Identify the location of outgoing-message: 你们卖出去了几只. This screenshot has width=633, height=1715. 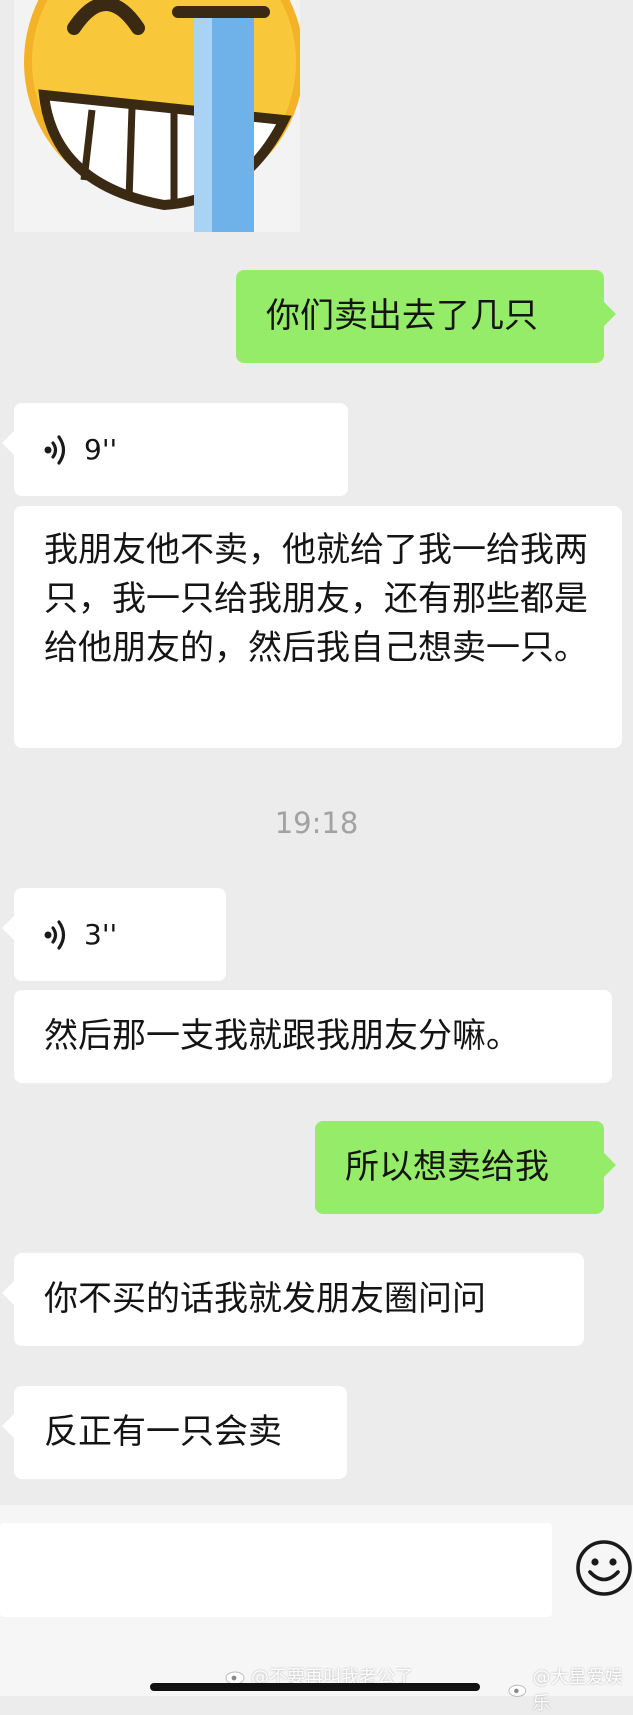
(426, 316).